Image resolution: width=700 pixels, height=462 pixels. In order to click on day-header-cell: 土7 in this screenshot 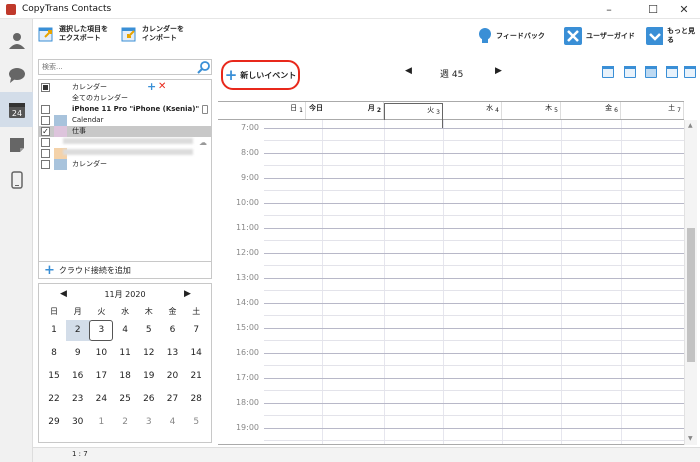, I will do `click(652, 110)`.